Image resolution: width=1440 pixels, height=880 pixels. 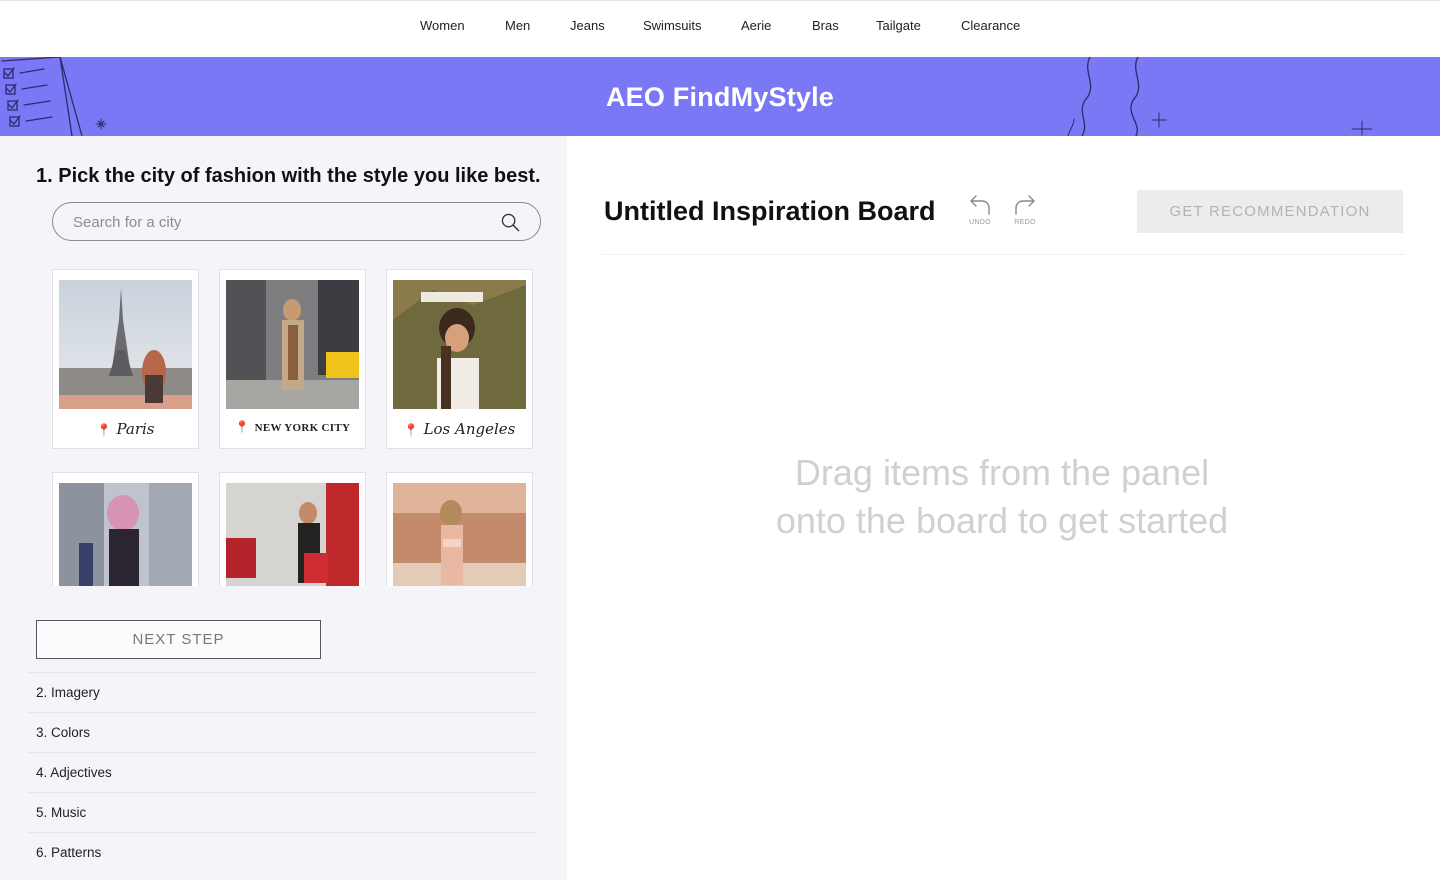 I want to click on city-card-london, so click(x=292, y=529).